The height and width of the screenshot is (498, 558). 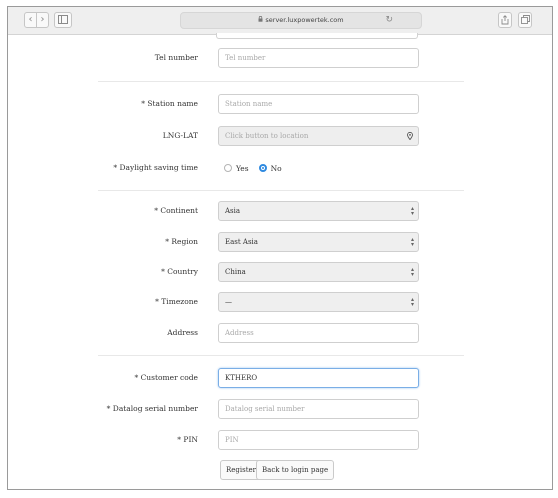 I want to click on share-button, so click(x=505, y=20).